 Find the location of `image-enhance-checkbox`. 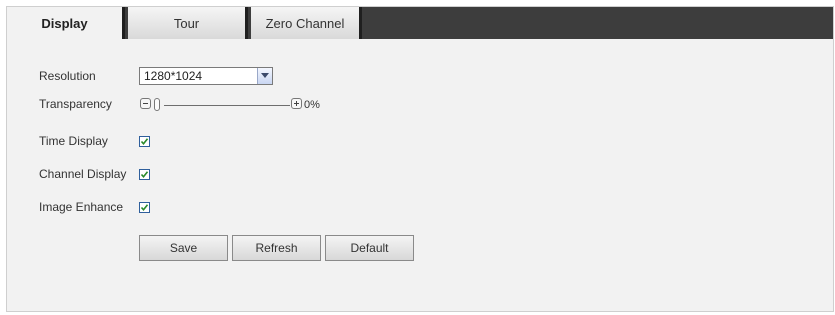

image-enhance-checkbox is located at coordinates (144, 207).